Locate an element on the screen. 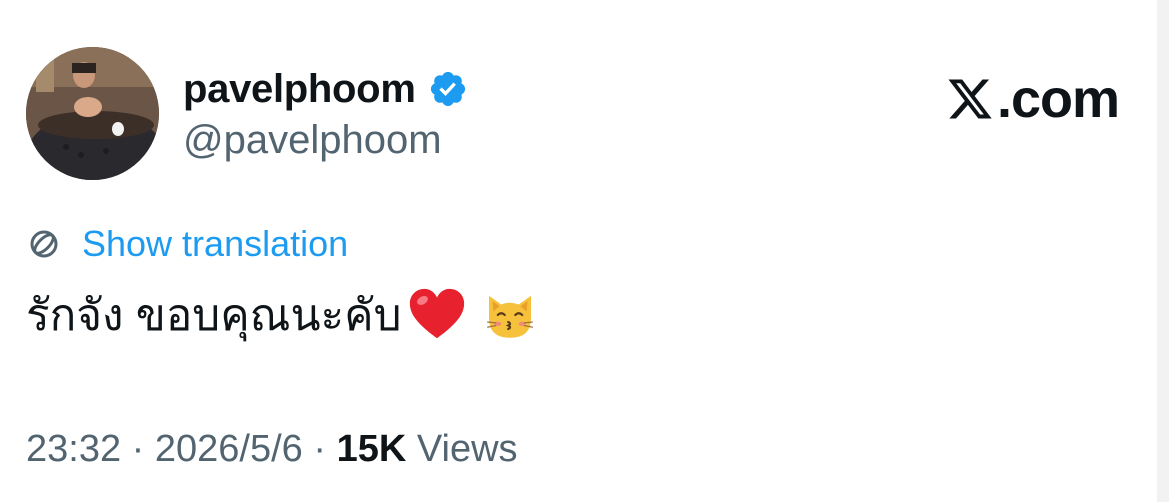 The width and height of the screenshot is (1169, 502). tweet-meta: 23:32 · 2026/5/6 · 15K Views is located at coordinates (272, 449).